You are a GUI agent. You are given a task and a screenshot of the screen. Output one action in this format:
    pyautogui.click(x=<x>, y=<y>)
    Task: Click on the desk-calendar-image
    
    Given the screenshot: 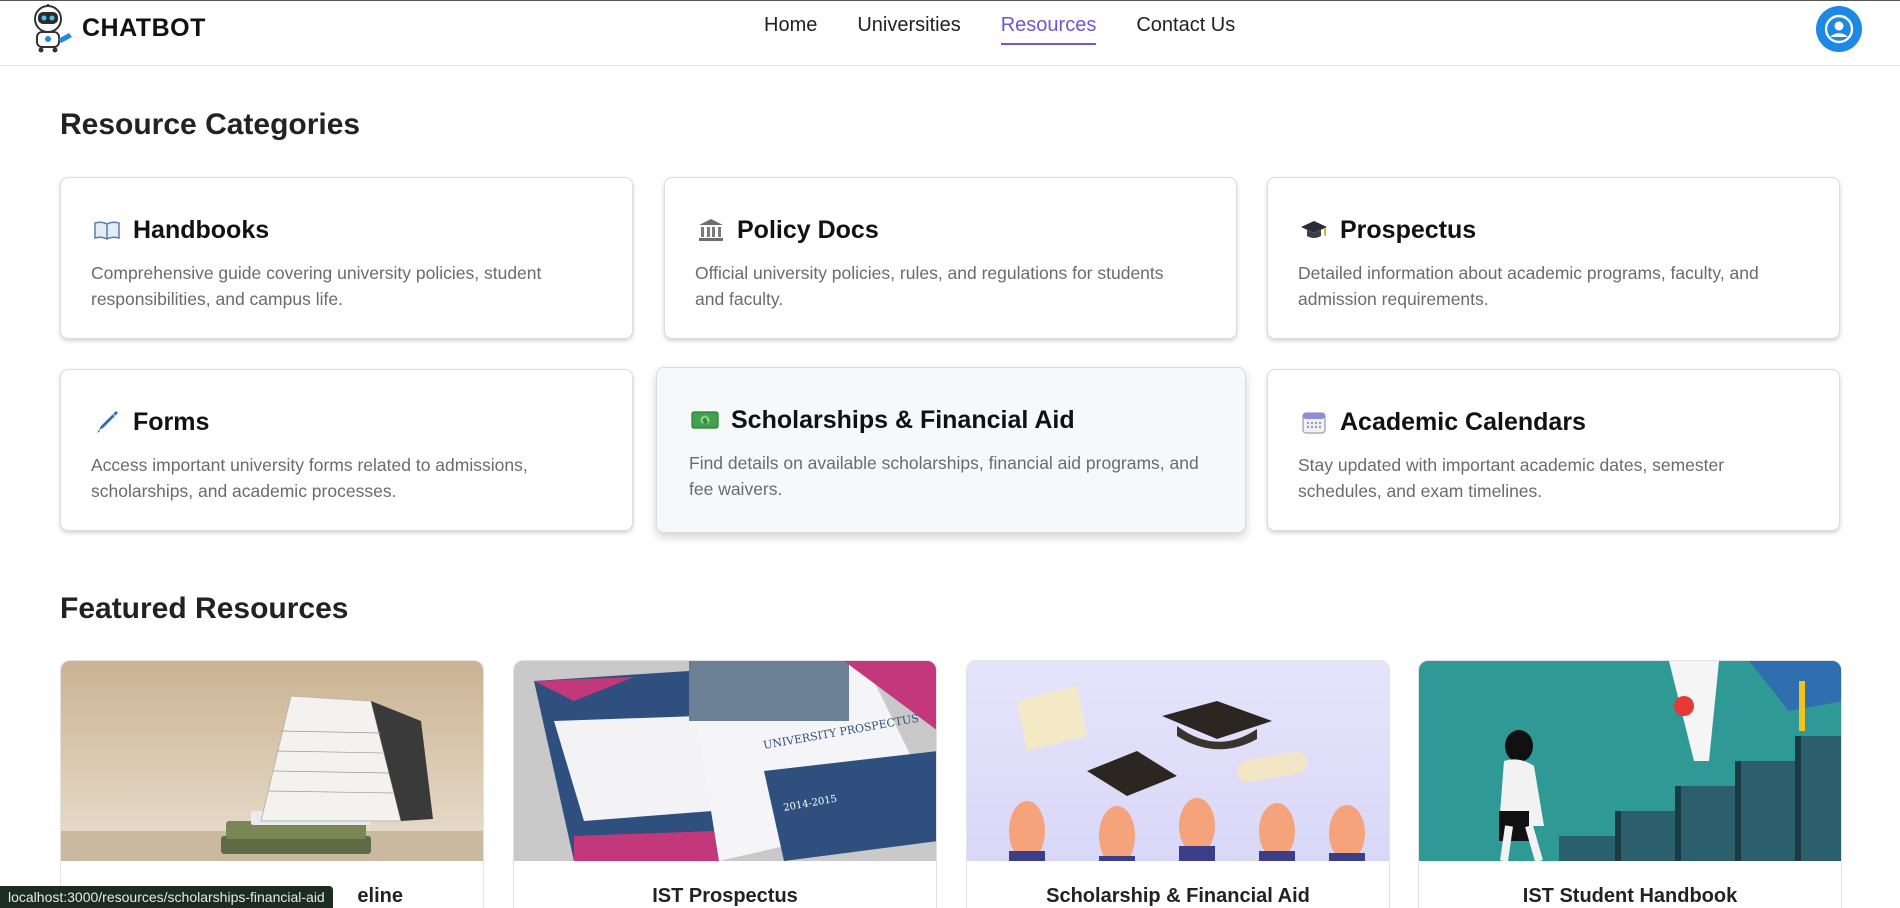 What is the action you would take?
    pyautogui.click(x=272, y=761)
    